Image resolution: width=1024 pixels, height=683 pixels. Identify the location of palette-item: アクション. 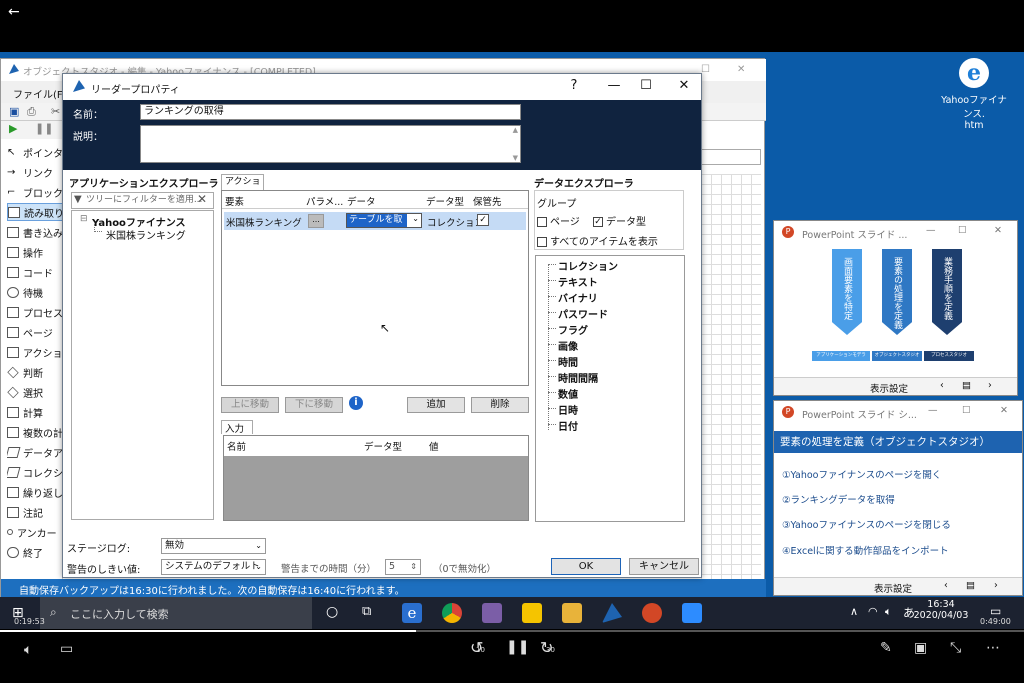
(35, 352).